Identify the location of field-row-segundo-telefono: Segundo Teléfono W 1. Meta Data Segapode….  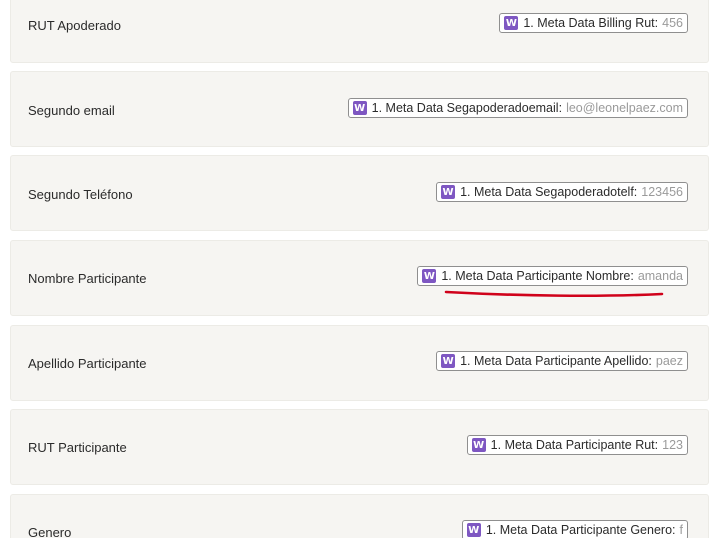
(359, 193).